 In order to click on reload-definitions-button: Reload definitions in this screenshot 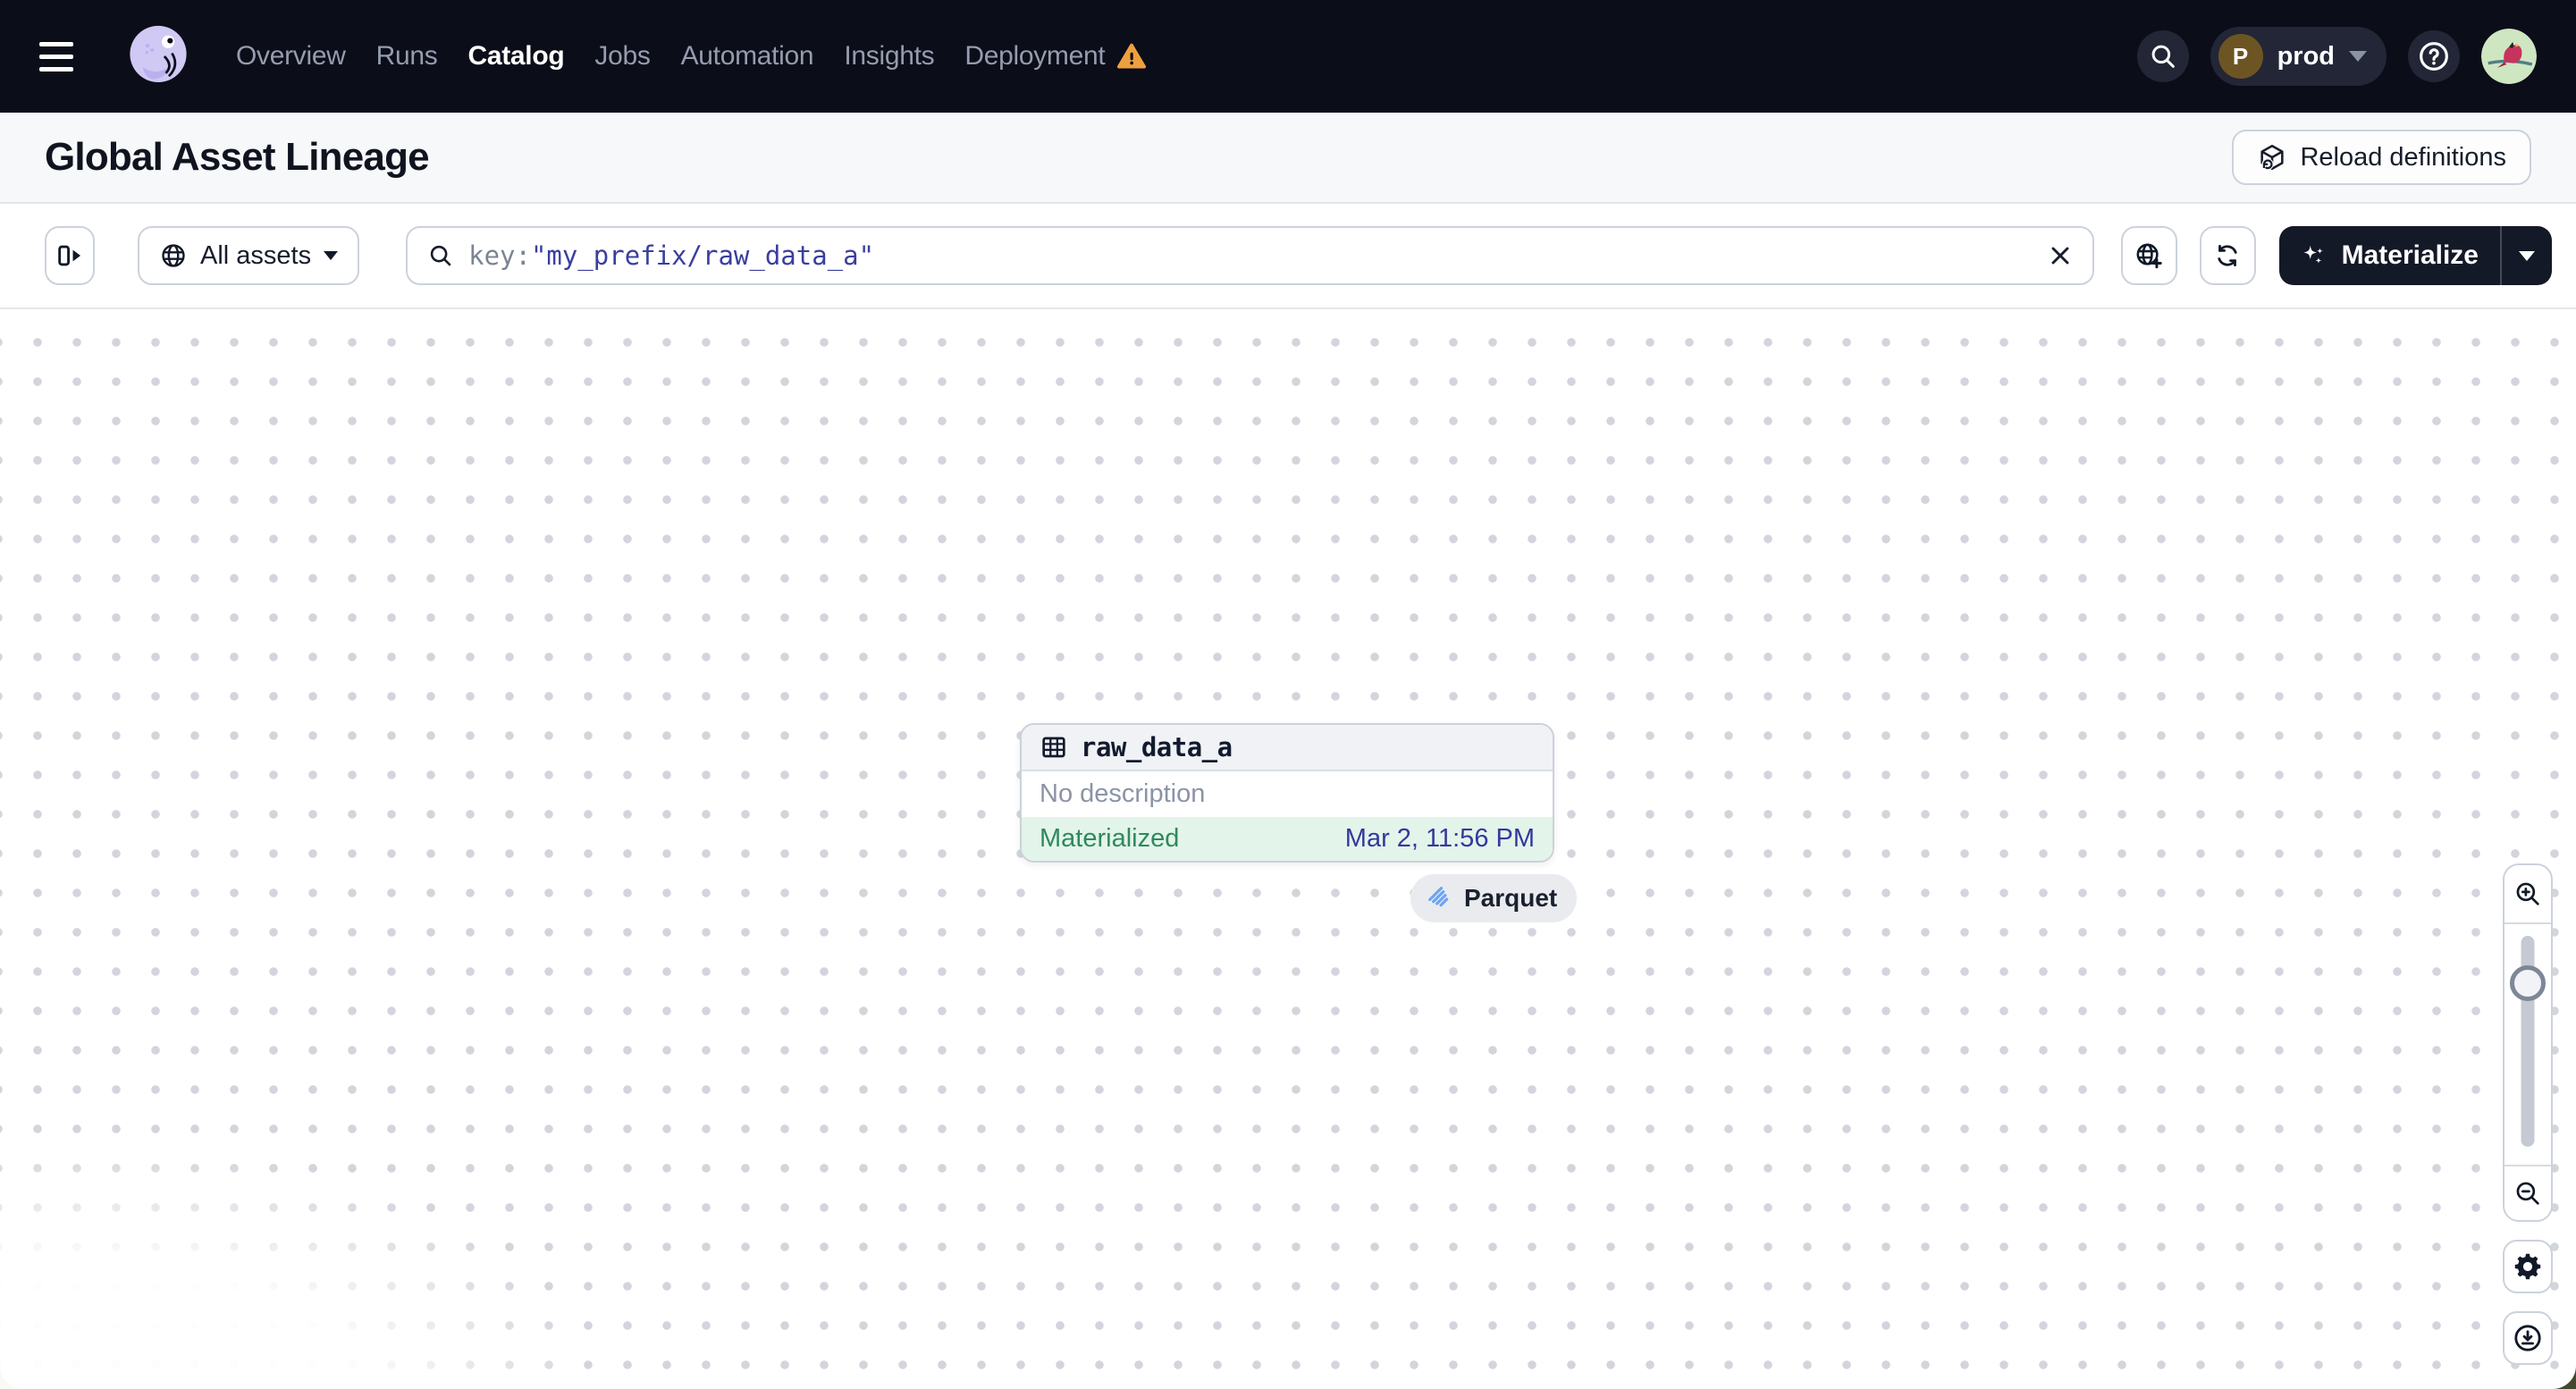, I will do `click(2382, 157)`.